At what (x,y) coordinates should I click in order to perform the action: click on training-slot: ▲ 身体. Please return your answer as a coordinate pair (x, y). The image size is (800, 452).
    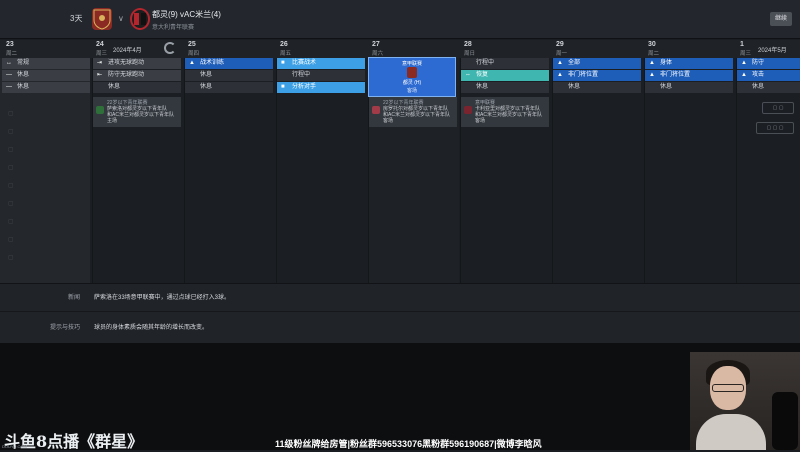
    Looking at the image, I should click on (689, 63).